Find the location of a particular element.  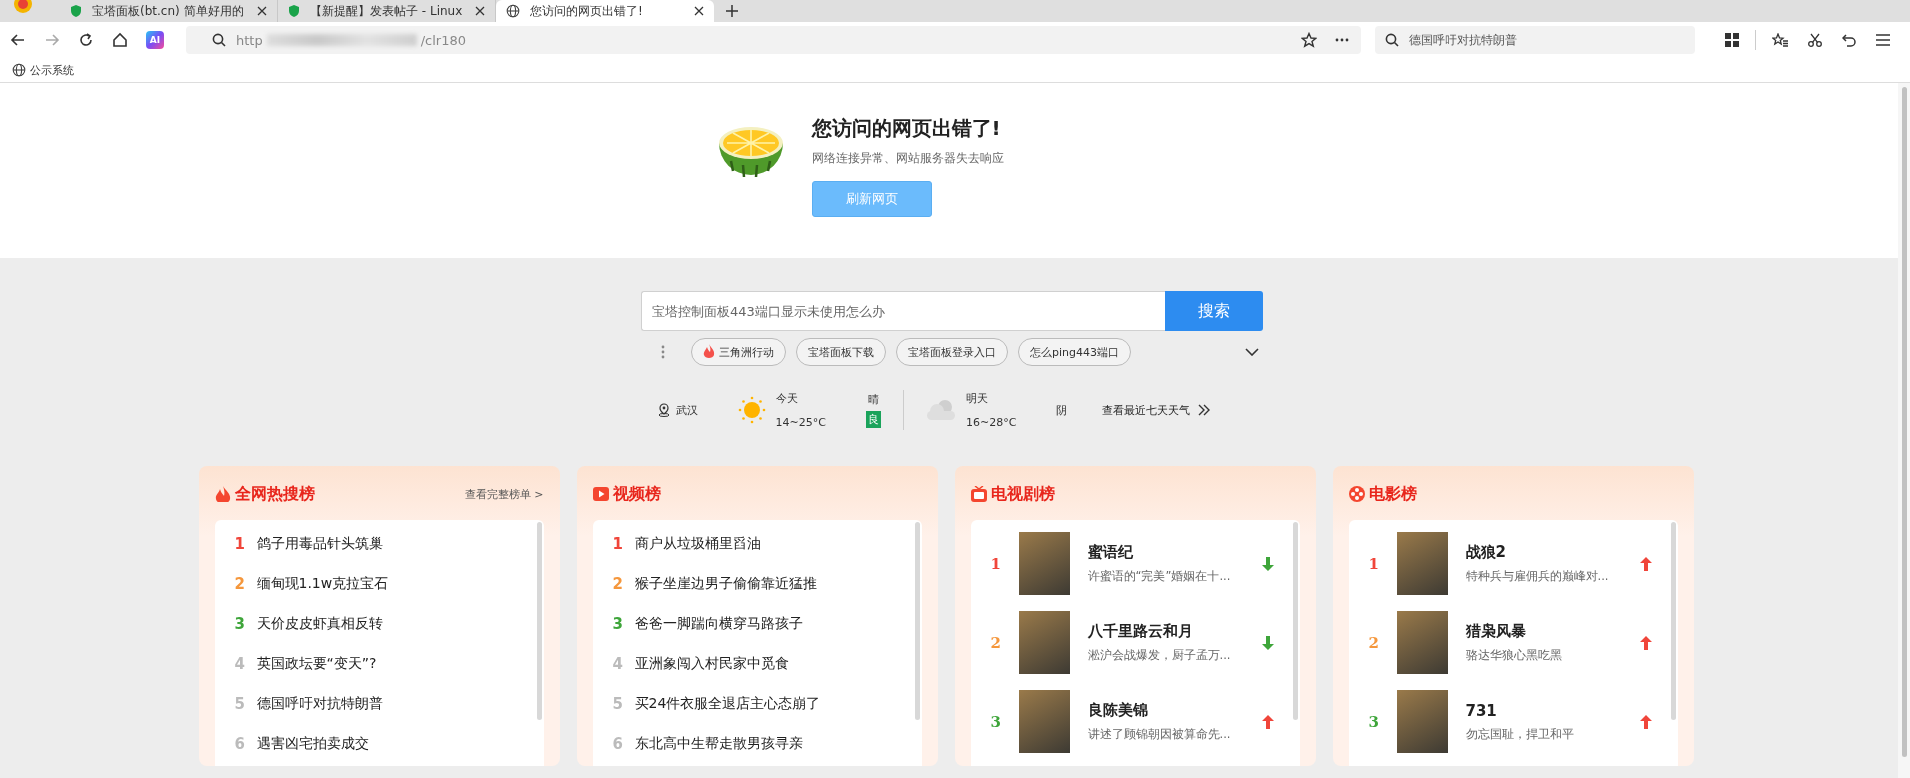

card-title: 电视剧榜 is located at coordinates (1022, 494).